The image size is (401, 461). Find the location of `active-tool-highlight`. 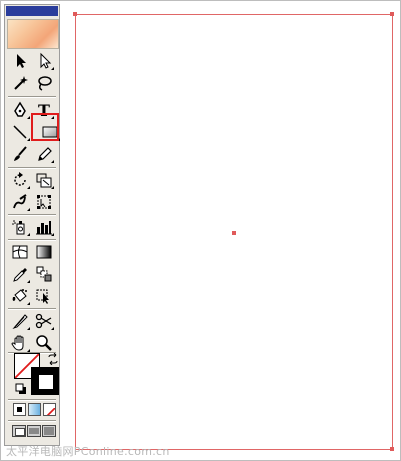

active-tool-highlight is located at coordinates (45, 127).